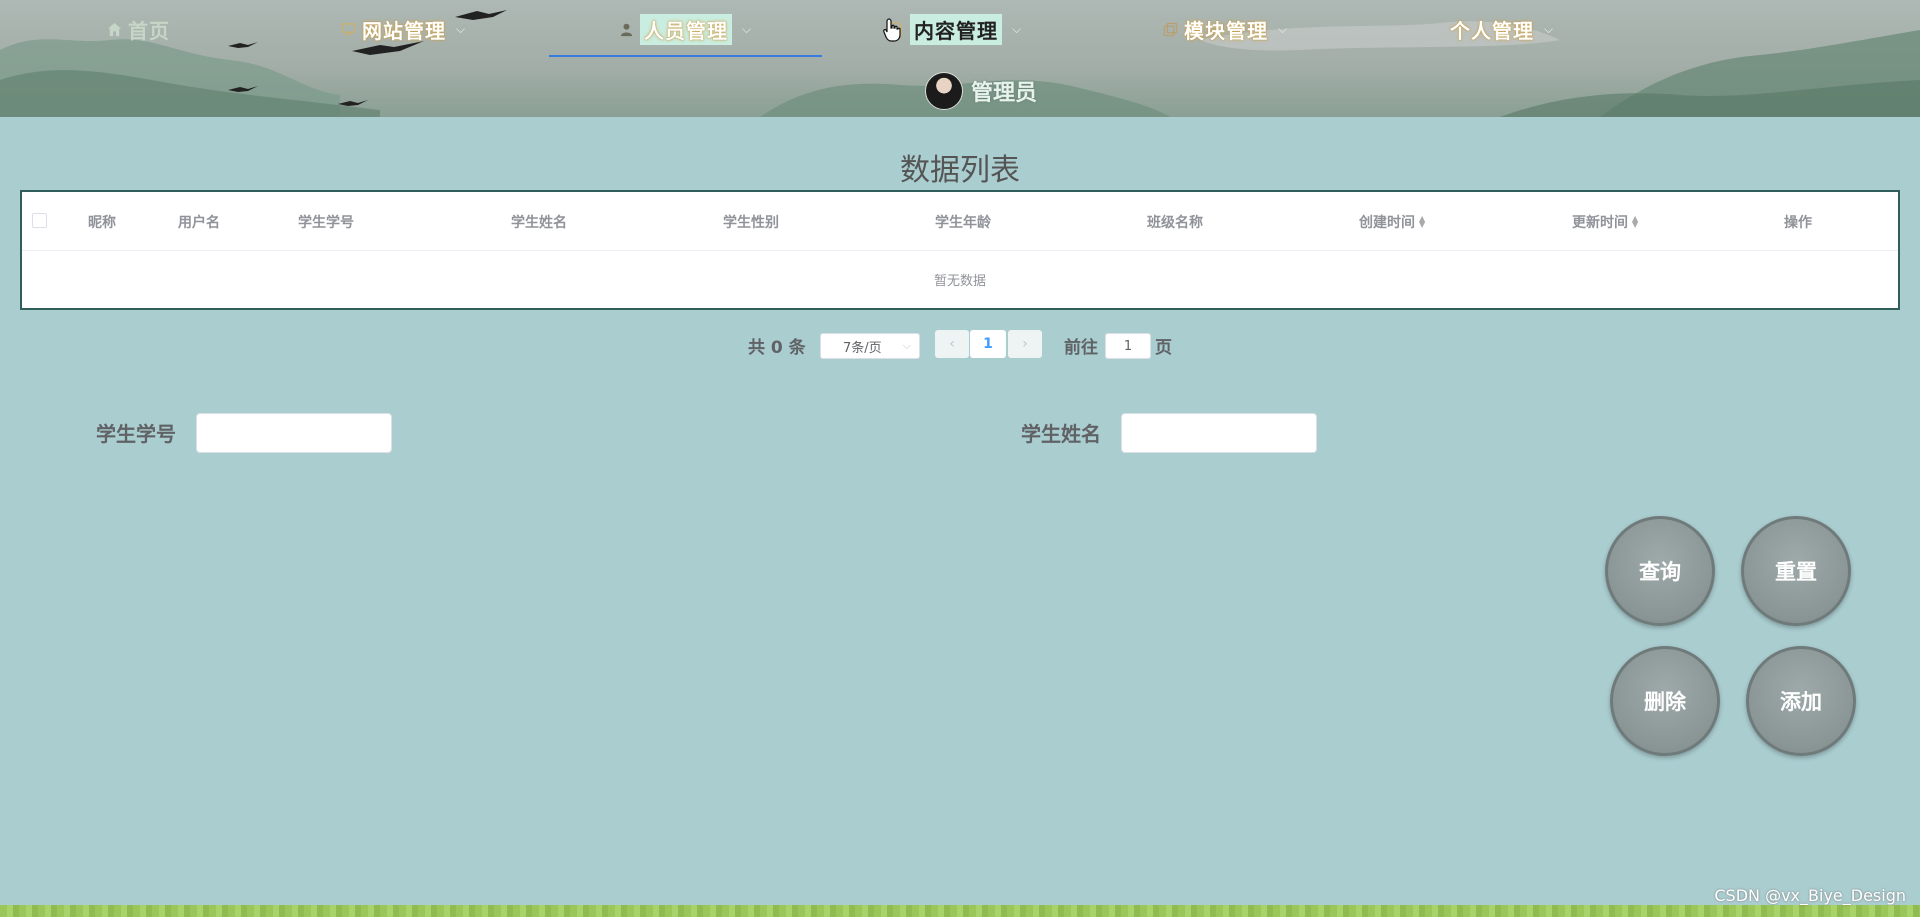 The height and width of the screenshot is (917, 1920). Describe the element at coordinates (1665, 701) in the screenshot. I see `delete-button: 删除` at that location.